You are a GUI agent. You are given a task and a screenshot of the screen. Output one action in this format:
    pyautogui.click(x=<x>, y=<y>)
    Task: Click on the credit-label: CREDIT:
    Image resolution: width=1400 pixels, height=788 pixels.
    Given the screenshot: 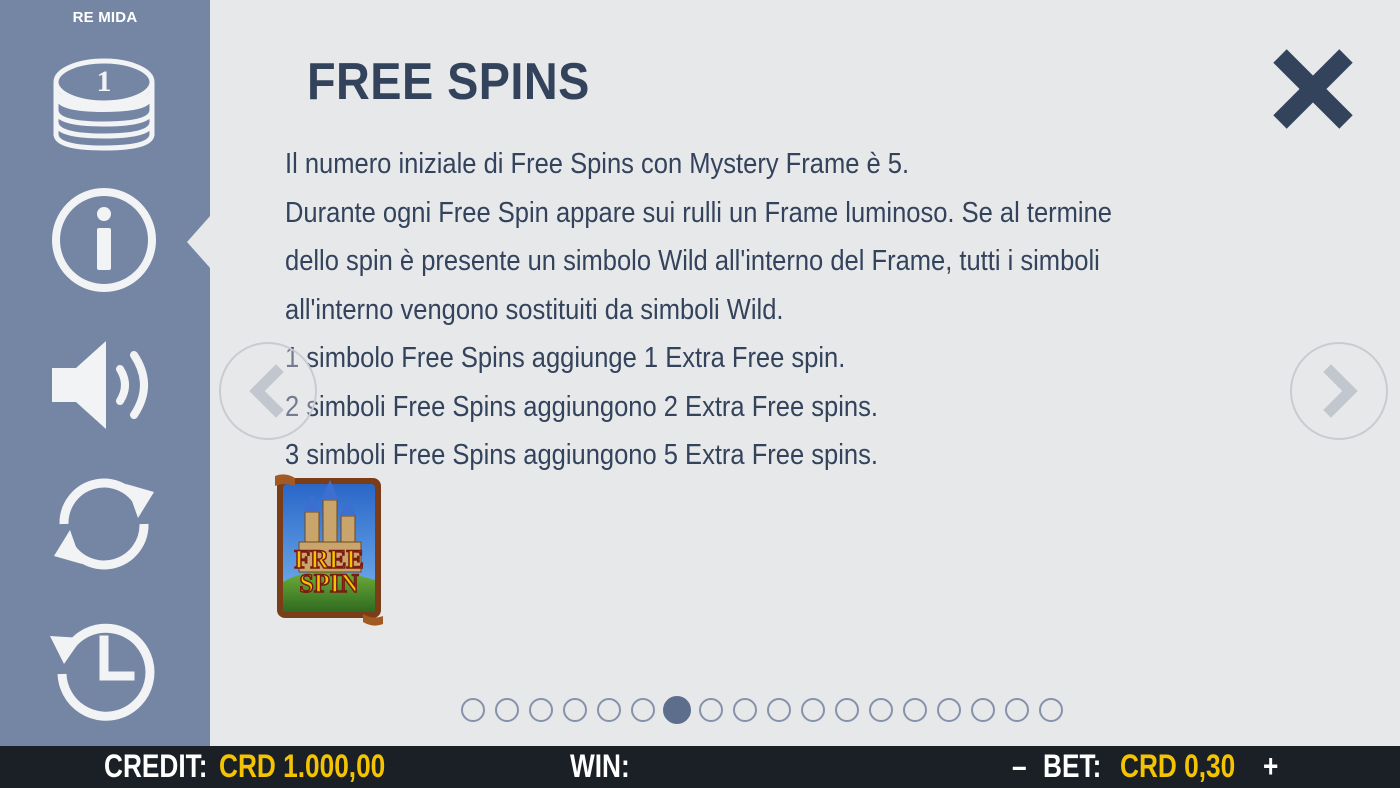 What is the action you would take?
    pyautogui.click(x=156, y=766)
    